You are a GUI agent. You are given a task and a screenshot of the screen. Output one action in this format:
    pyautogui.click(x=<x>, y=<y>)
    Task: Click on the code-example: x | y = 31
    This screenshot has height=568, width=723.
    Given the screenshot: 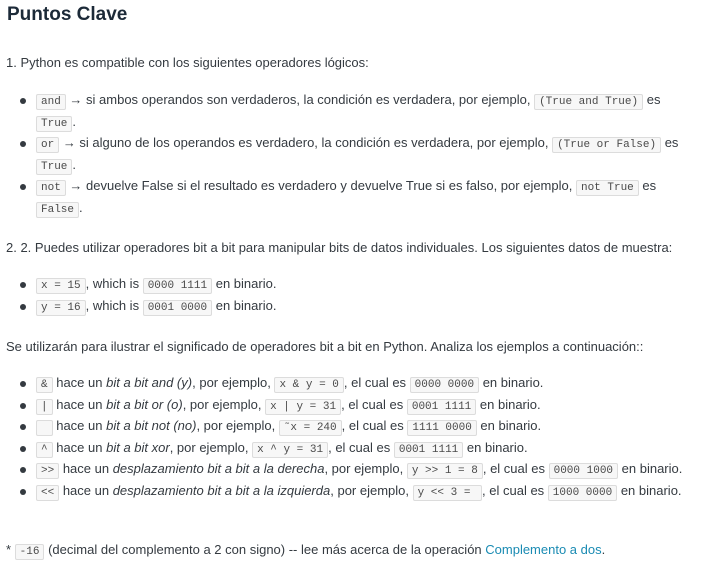 What is the action you would take?
    pyautogui.click(x=303, y=407)
    